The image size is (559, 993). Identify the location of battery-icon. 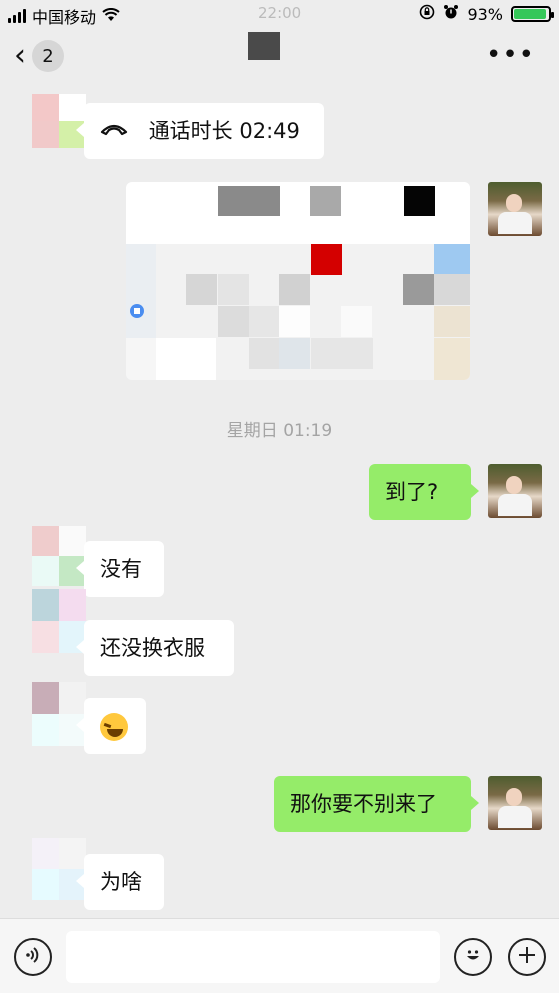
(532, 14).